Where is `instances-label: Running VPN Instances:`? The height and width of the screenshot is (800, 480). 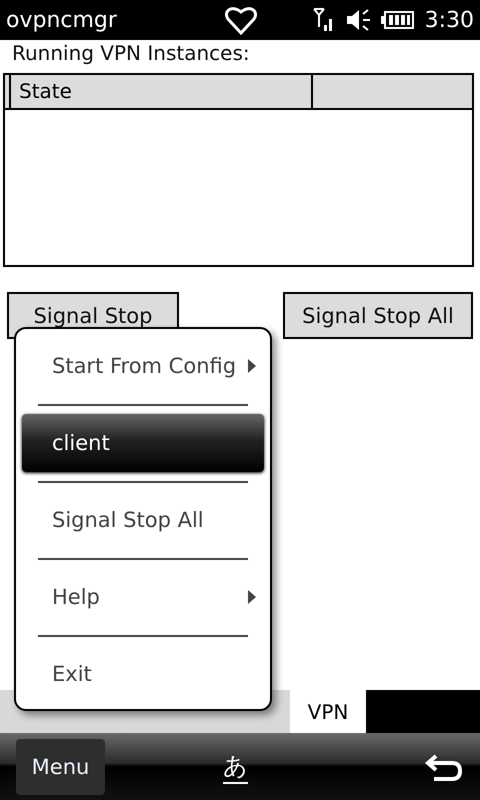
instances-label: Running VPN Instances: is located at coordinates (131, 53).